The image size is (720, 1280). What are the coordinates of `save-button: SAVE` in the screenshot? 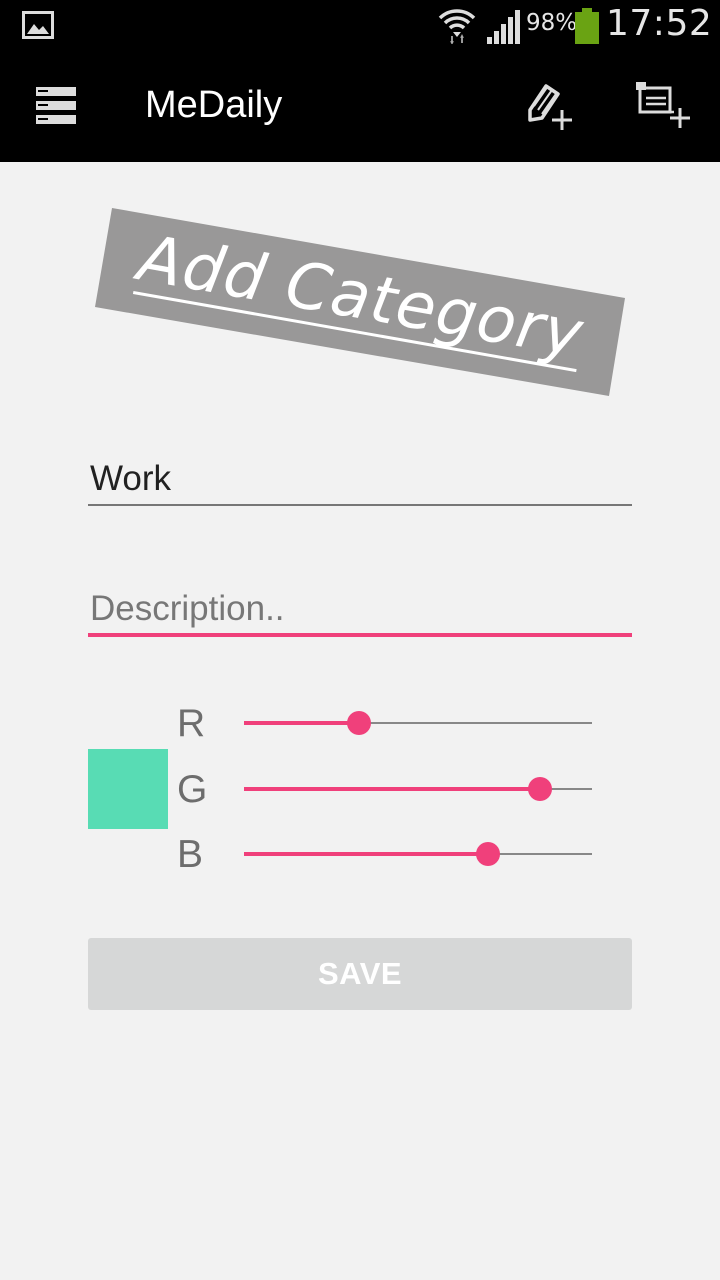 It's located at (360, 974).